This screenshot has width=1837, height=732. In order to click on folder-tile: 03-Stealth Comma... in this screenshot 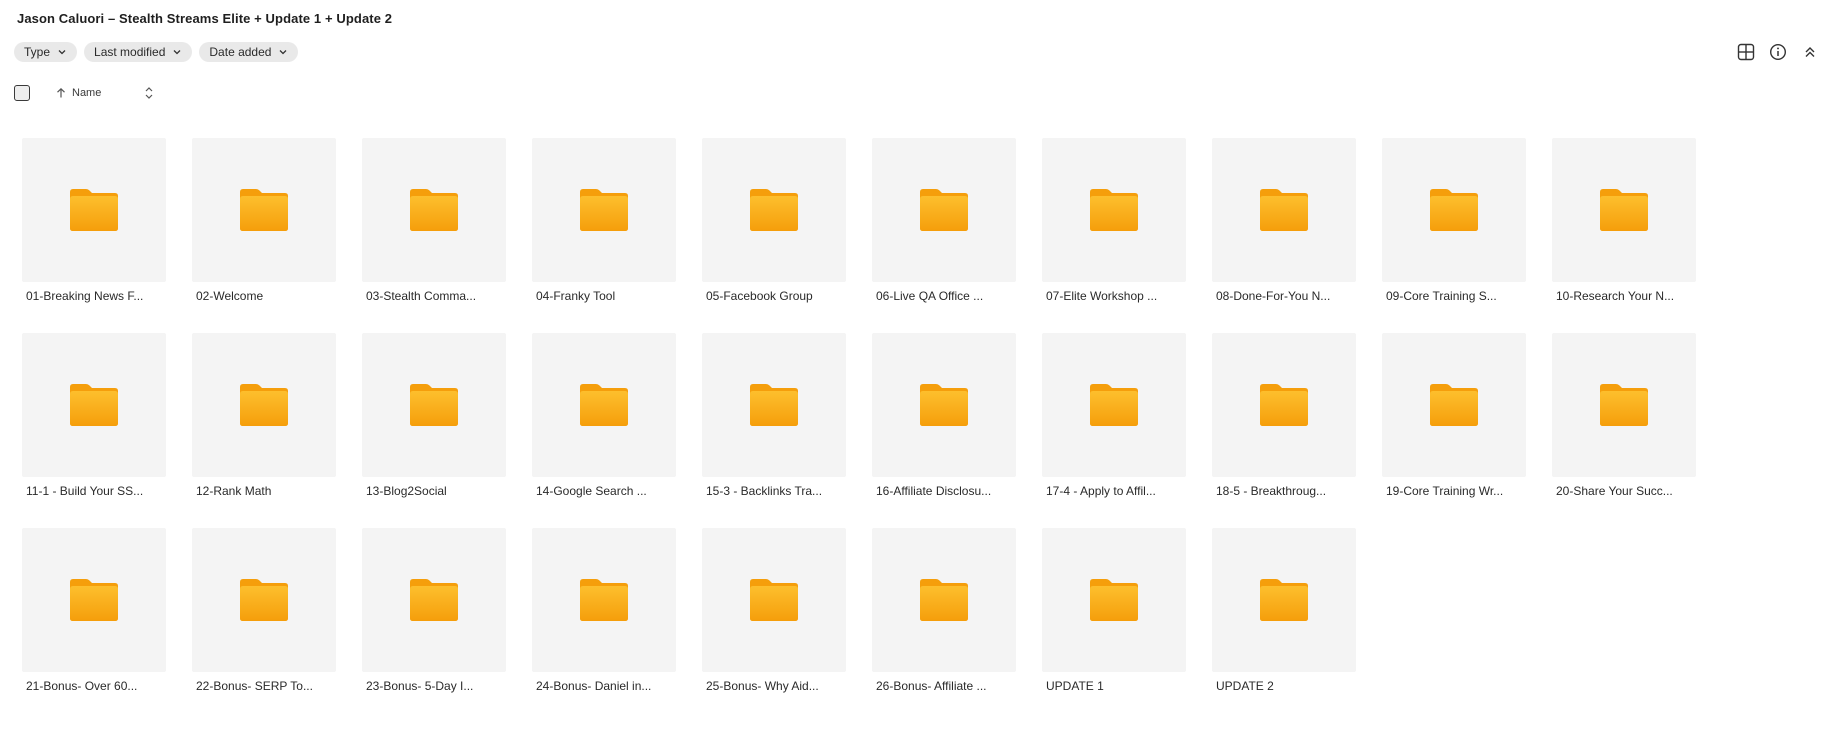, I will do `click(434, 235)`.